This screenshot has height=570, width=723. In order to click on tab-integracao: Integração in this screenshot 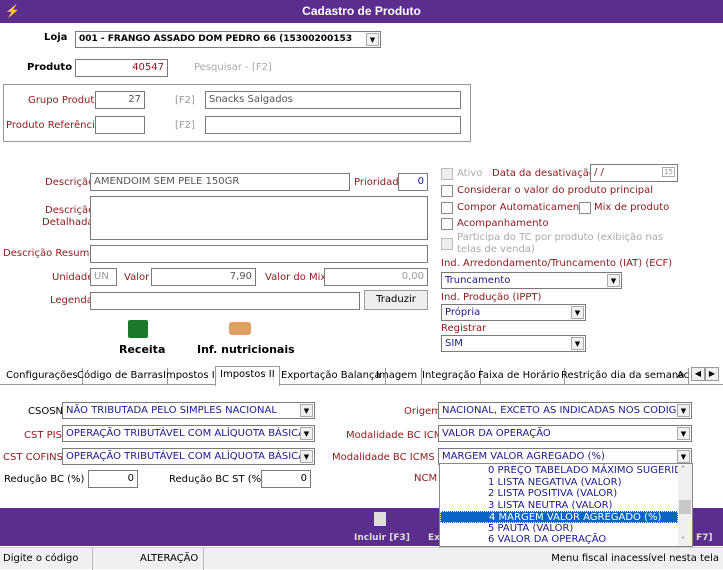, I will do `click(449, 376)`.